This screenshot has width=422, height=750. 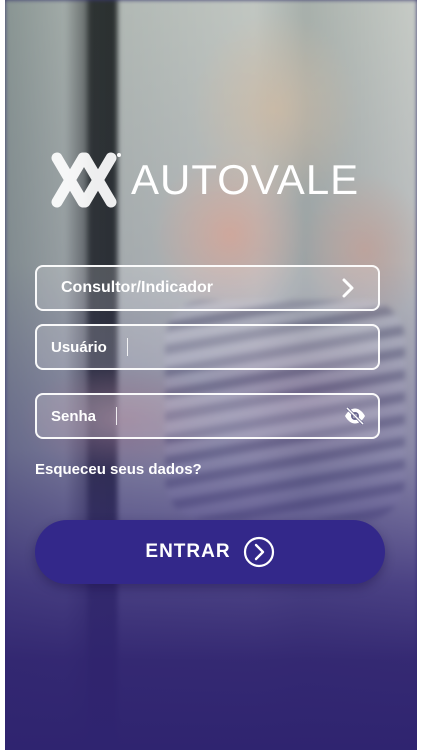 I want to click on brand-name: AUTOVALE, so click(x=245, y=179).